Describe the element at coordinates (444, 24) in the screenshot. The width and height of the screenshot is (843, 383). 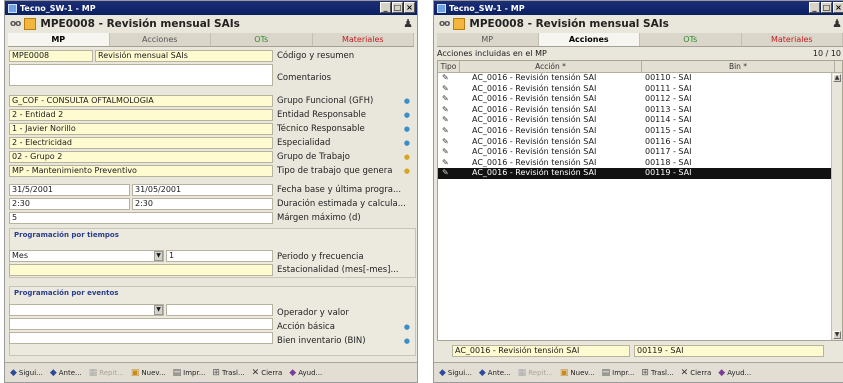
I see `glasses-icon: oo` at that location.